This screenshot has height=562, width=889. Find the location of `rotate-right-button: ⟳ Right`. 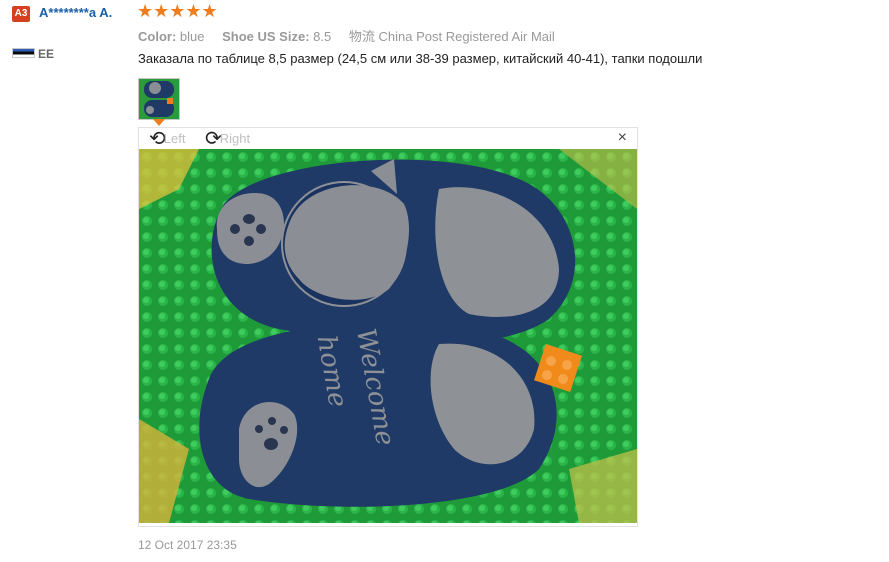

rotate-right-button: ⟳ Right is located at coordinates (227, 138).